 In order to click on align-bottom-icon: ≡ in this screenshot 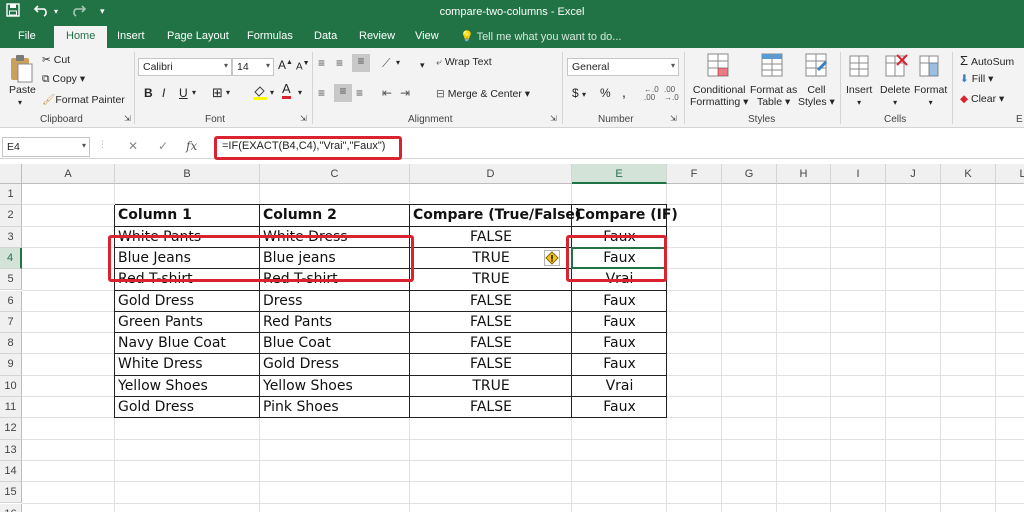, I will do `click(361, 63)`.